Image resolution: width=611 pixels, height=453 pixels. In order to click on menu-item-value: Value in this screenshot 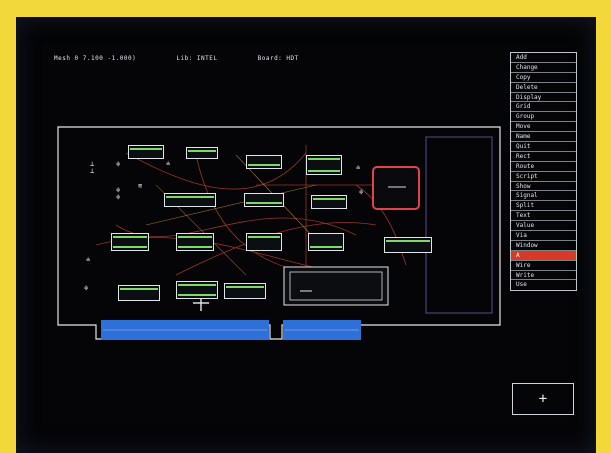, I will do `click(543, 226)`.